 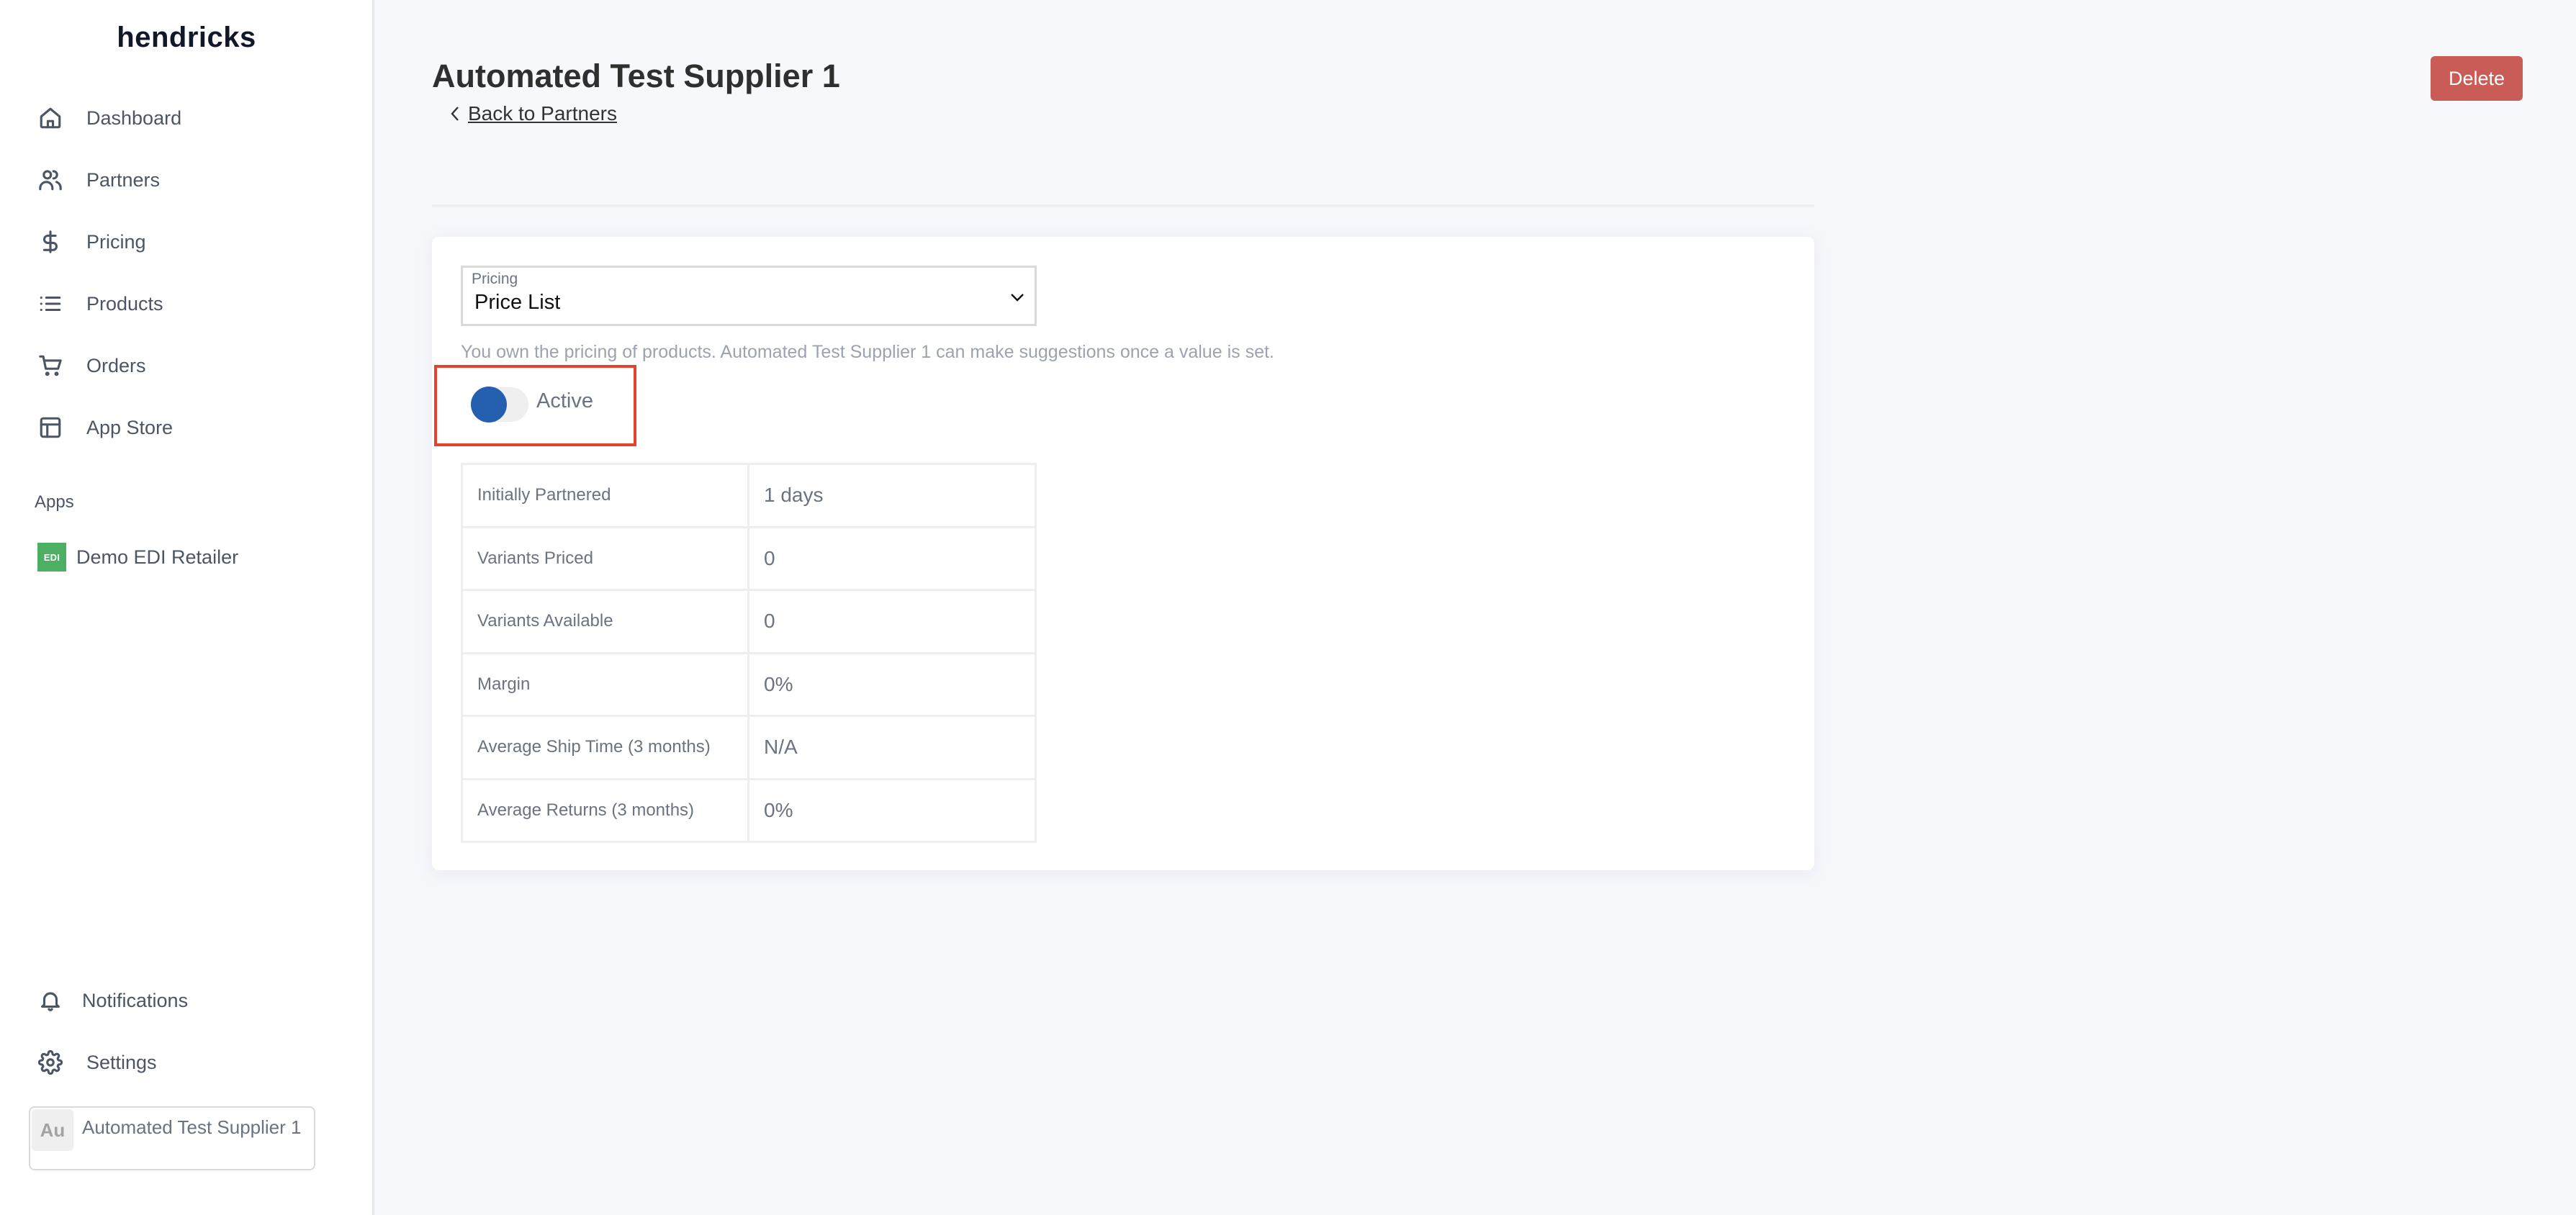 What do you see at coordinates (605, 558) in the screenshot?
I see `stat-label: Variants Priced` at bounding box center [605, 558].